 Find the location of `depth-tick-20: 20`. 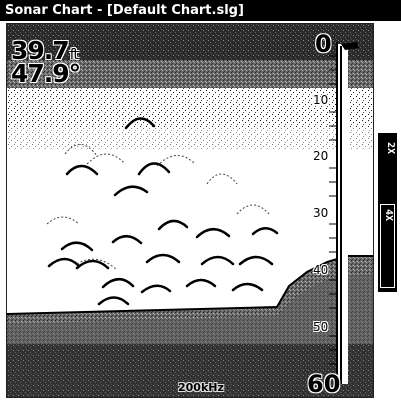

depth-tick-20: 20 is located at coordinates (321, 156).